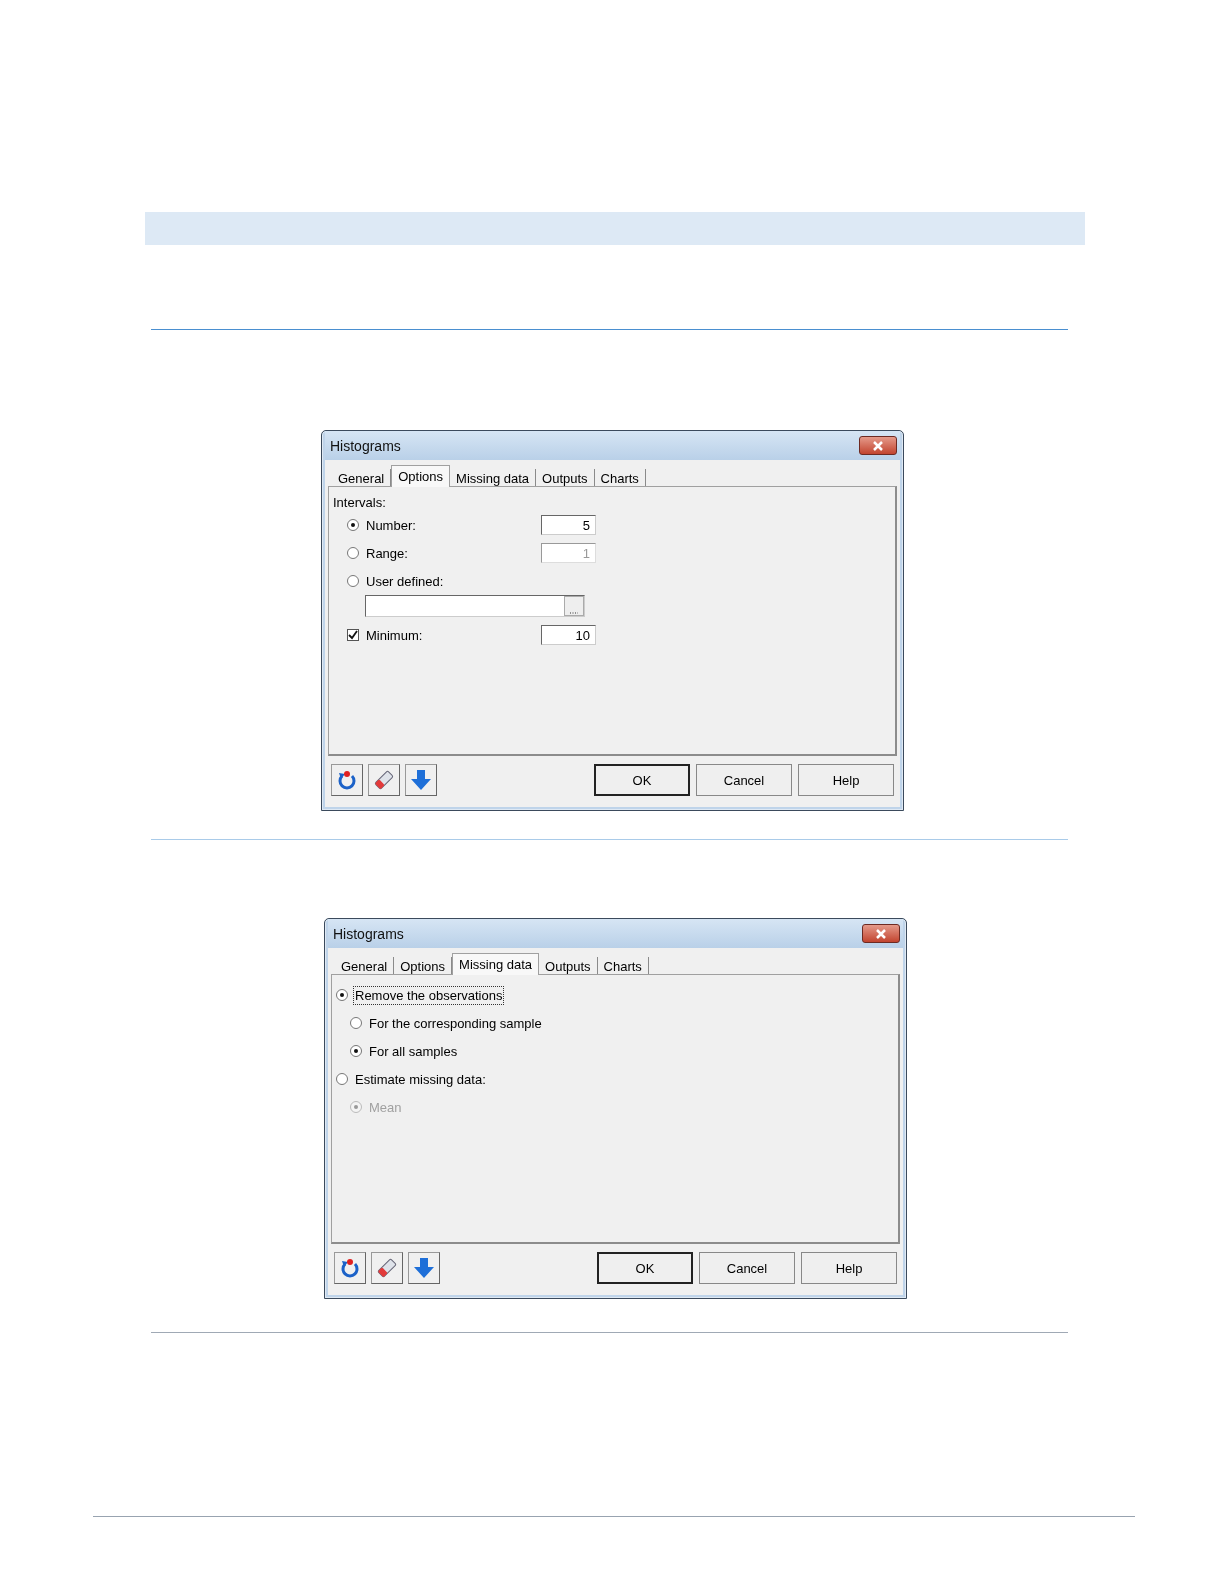 This screenshot has width=1225, height=1585. I want to click on option-label: Remove the observations, so click(429, 995).